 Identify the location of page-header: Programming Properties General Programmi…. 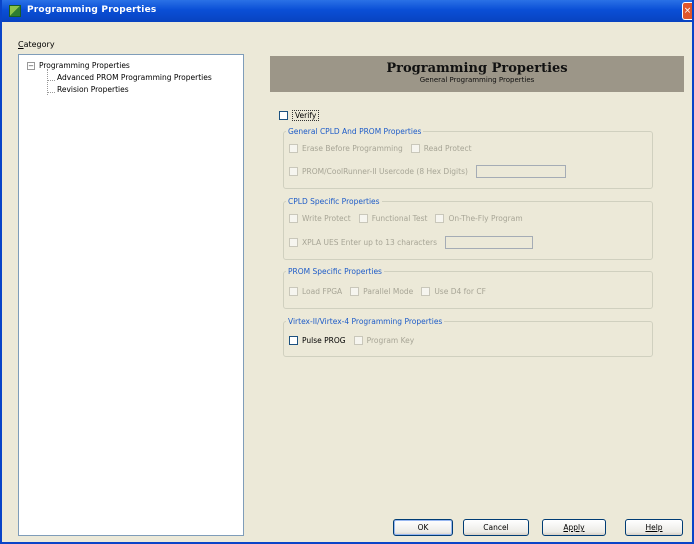
(477, 74).